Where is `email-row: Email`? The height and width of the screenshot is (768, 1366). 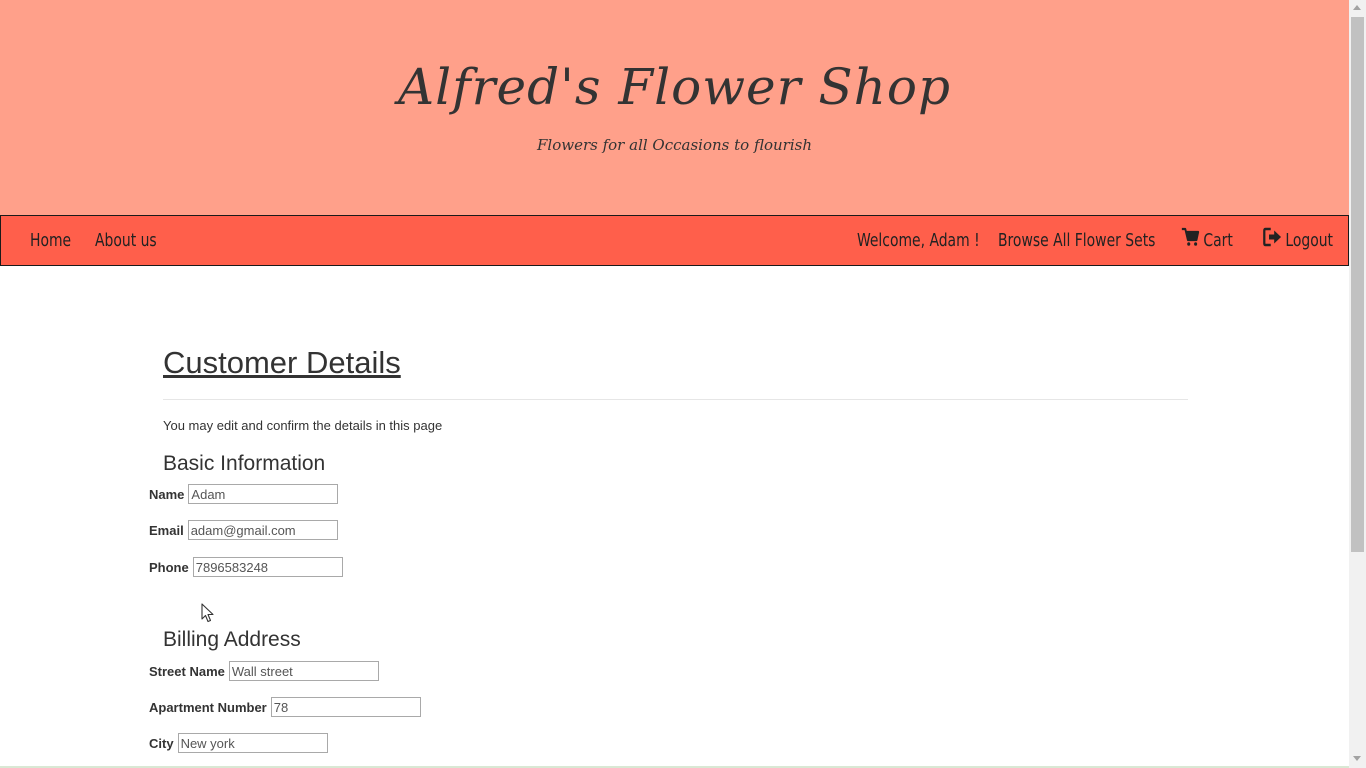
email-row: Email is located at coordinates (243, 530).